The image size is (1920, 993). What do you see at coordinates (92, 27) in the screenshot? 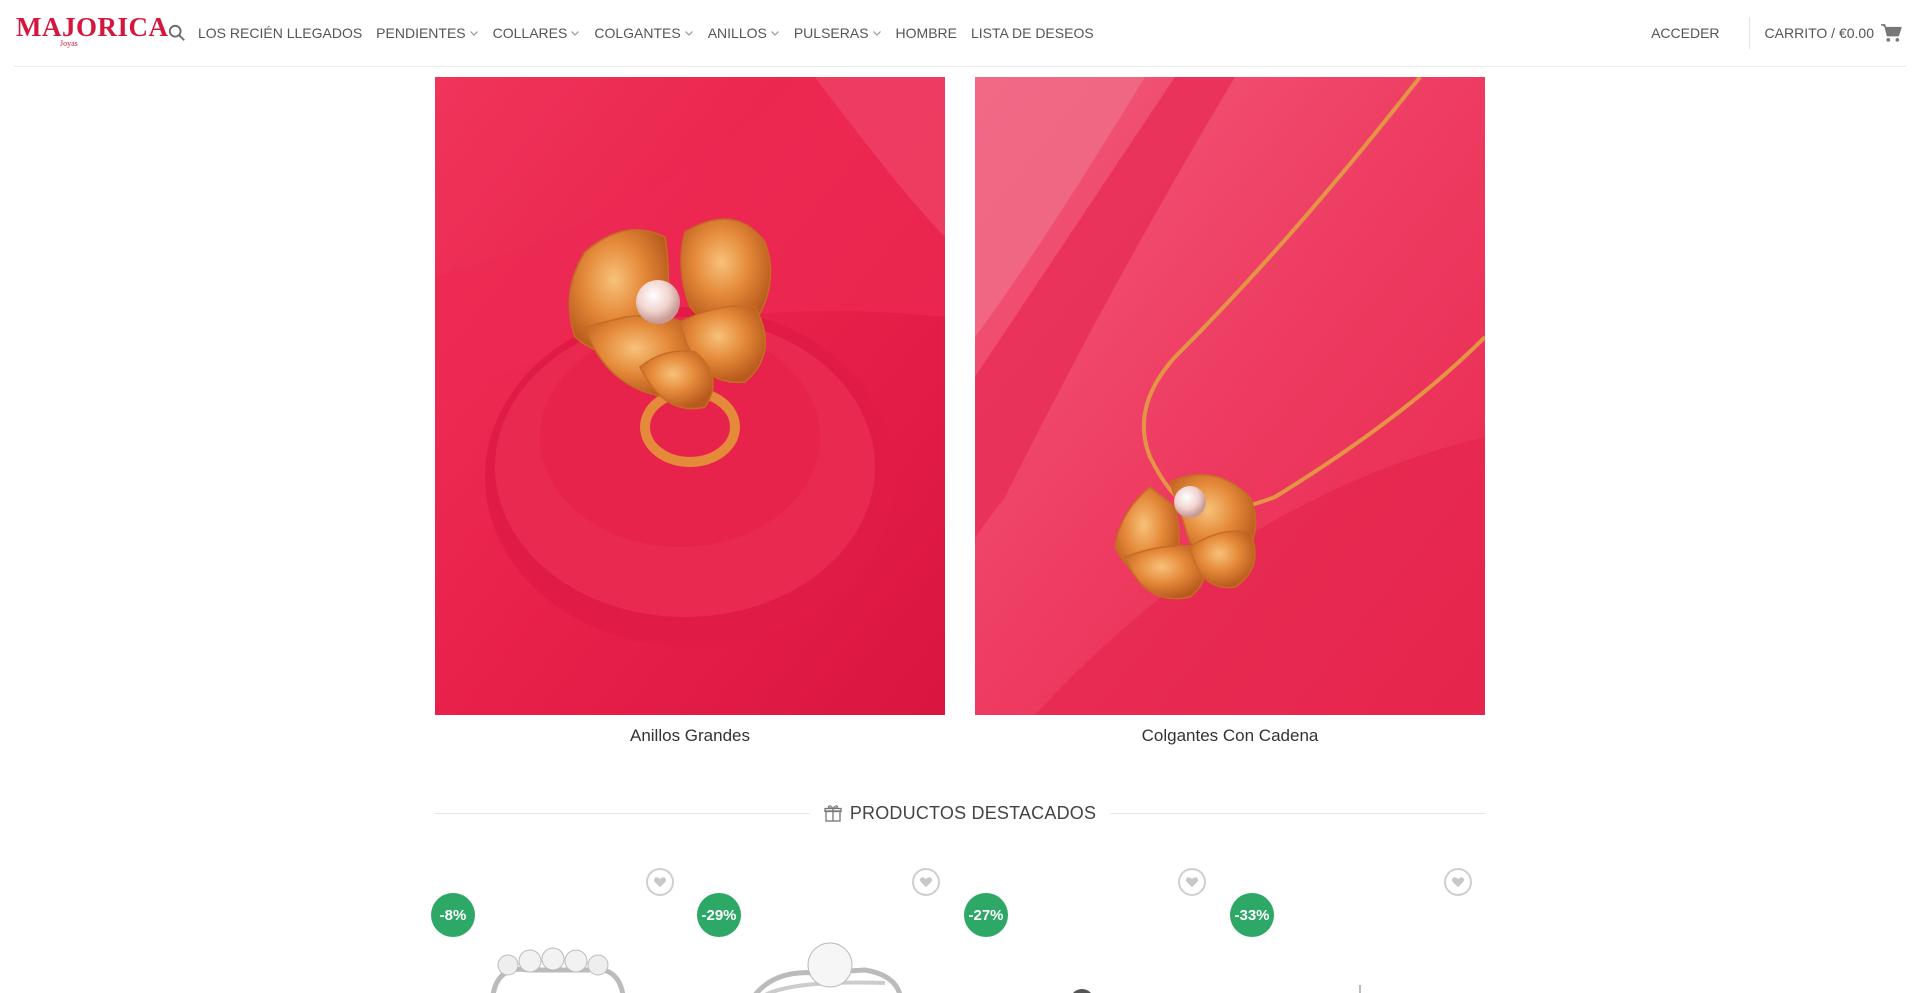
I see `brand-logo: MAJORICA` at bounding box center [92, 27].